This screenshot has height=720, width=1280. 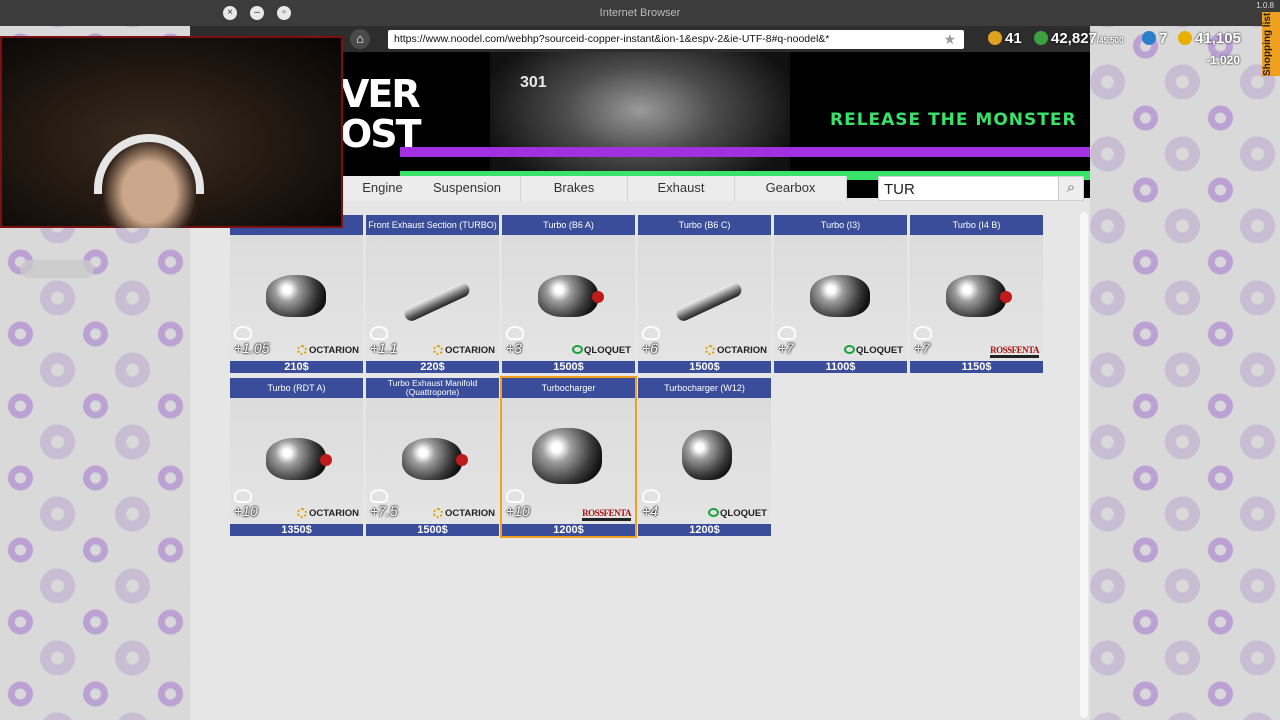 What do you see at coordinates (704, 388) in the screenshot?
I see `part-name: Turbocharger (W12)` at bounding box center [704, 388].